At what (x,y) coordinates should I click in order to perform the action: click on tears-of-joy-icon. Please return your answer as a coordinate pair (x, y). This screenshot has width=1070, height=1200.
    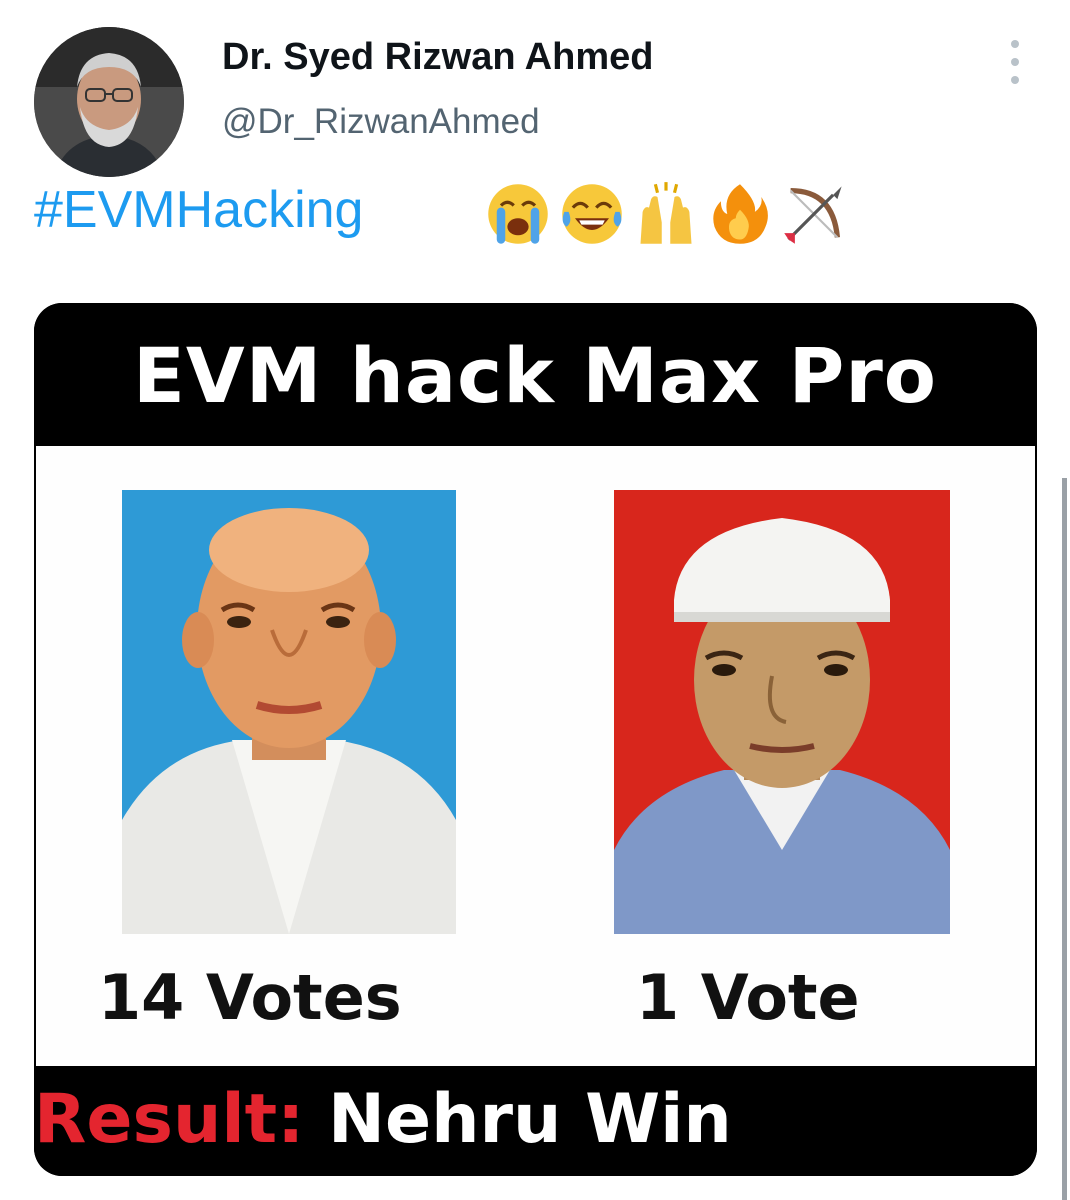
    Looking at the image, I should click on (592, 214).